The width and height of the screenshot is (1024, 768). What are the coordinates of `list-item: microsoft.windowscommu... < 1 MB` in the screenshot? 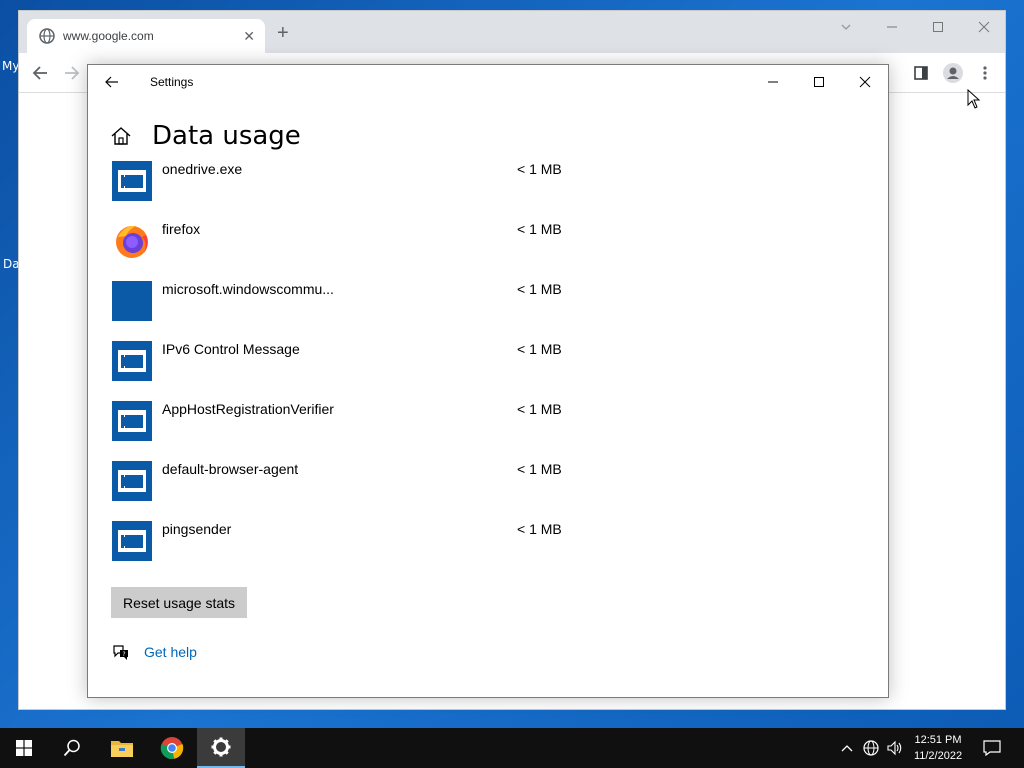 It's located at (352, 311).